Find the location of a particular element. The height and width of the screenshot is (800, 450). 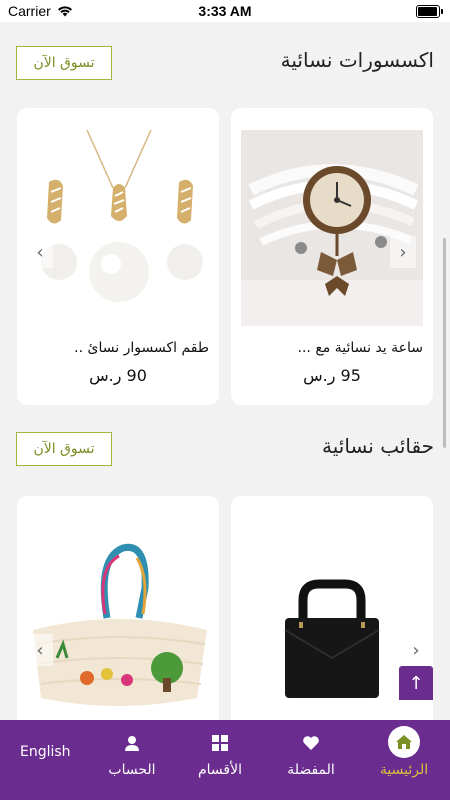

home-icon is located at coordinates (404, 742).